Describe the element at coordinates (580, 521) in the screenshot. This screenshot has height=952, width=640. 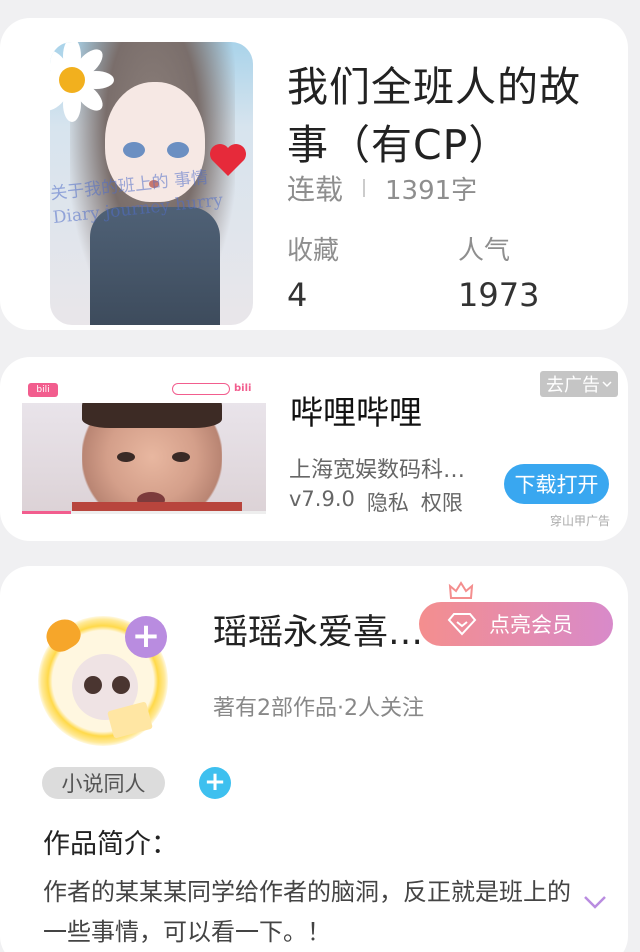
I see `ad-source-label: 穿山甲广告` at that location.